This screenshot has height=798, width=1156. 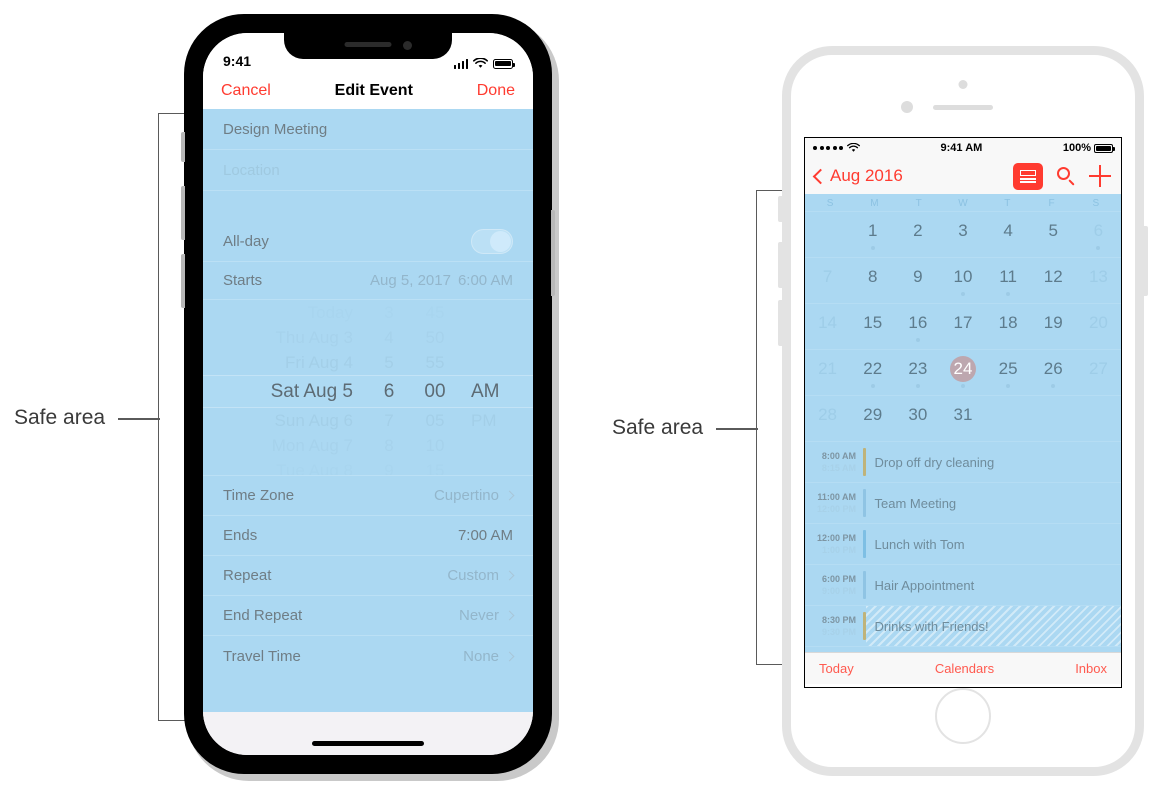 What do you see at coordinates (918, 230) in the screenshot?
I see `calendar-day-number: 2` at bounding box center [918, 230].